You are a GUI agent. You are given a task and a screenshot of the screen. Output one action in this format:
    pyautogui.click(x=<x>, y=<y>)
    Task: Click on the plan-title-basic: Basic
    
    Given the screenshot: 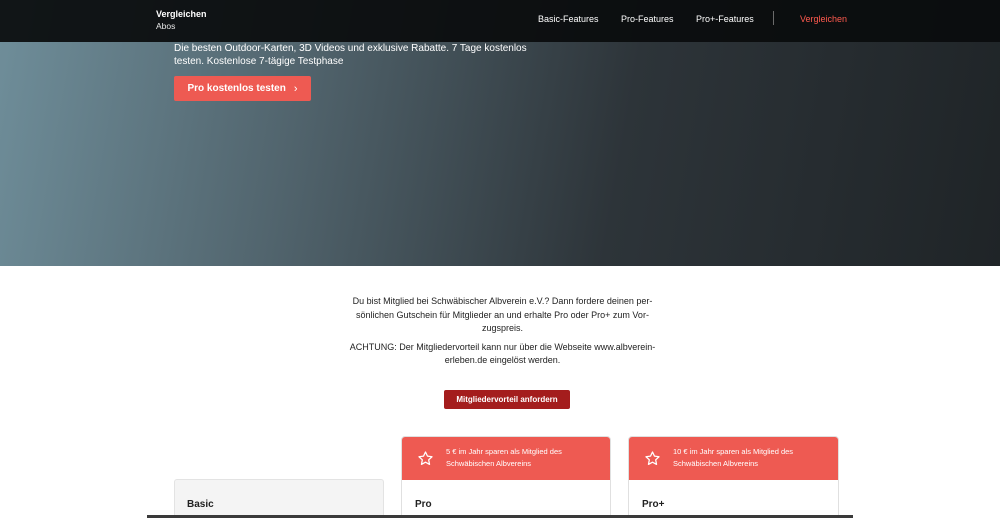 What is the action you would take?
    pyautogui.click(x=200, y=504)
    